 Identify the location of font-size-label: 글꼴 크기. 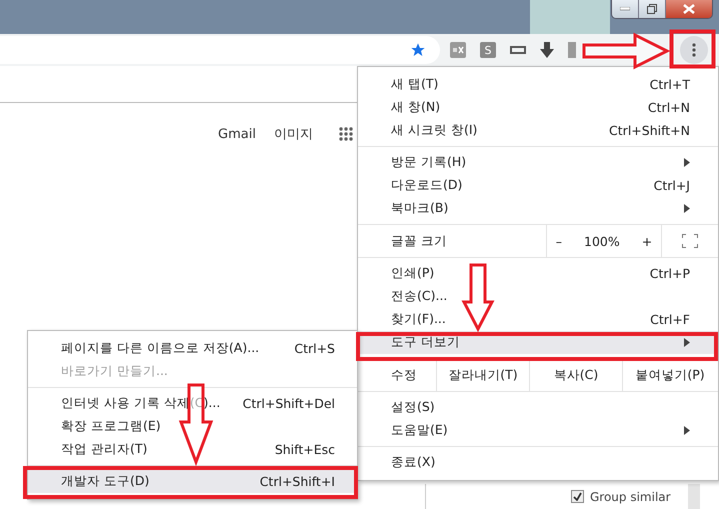
(419, 241).